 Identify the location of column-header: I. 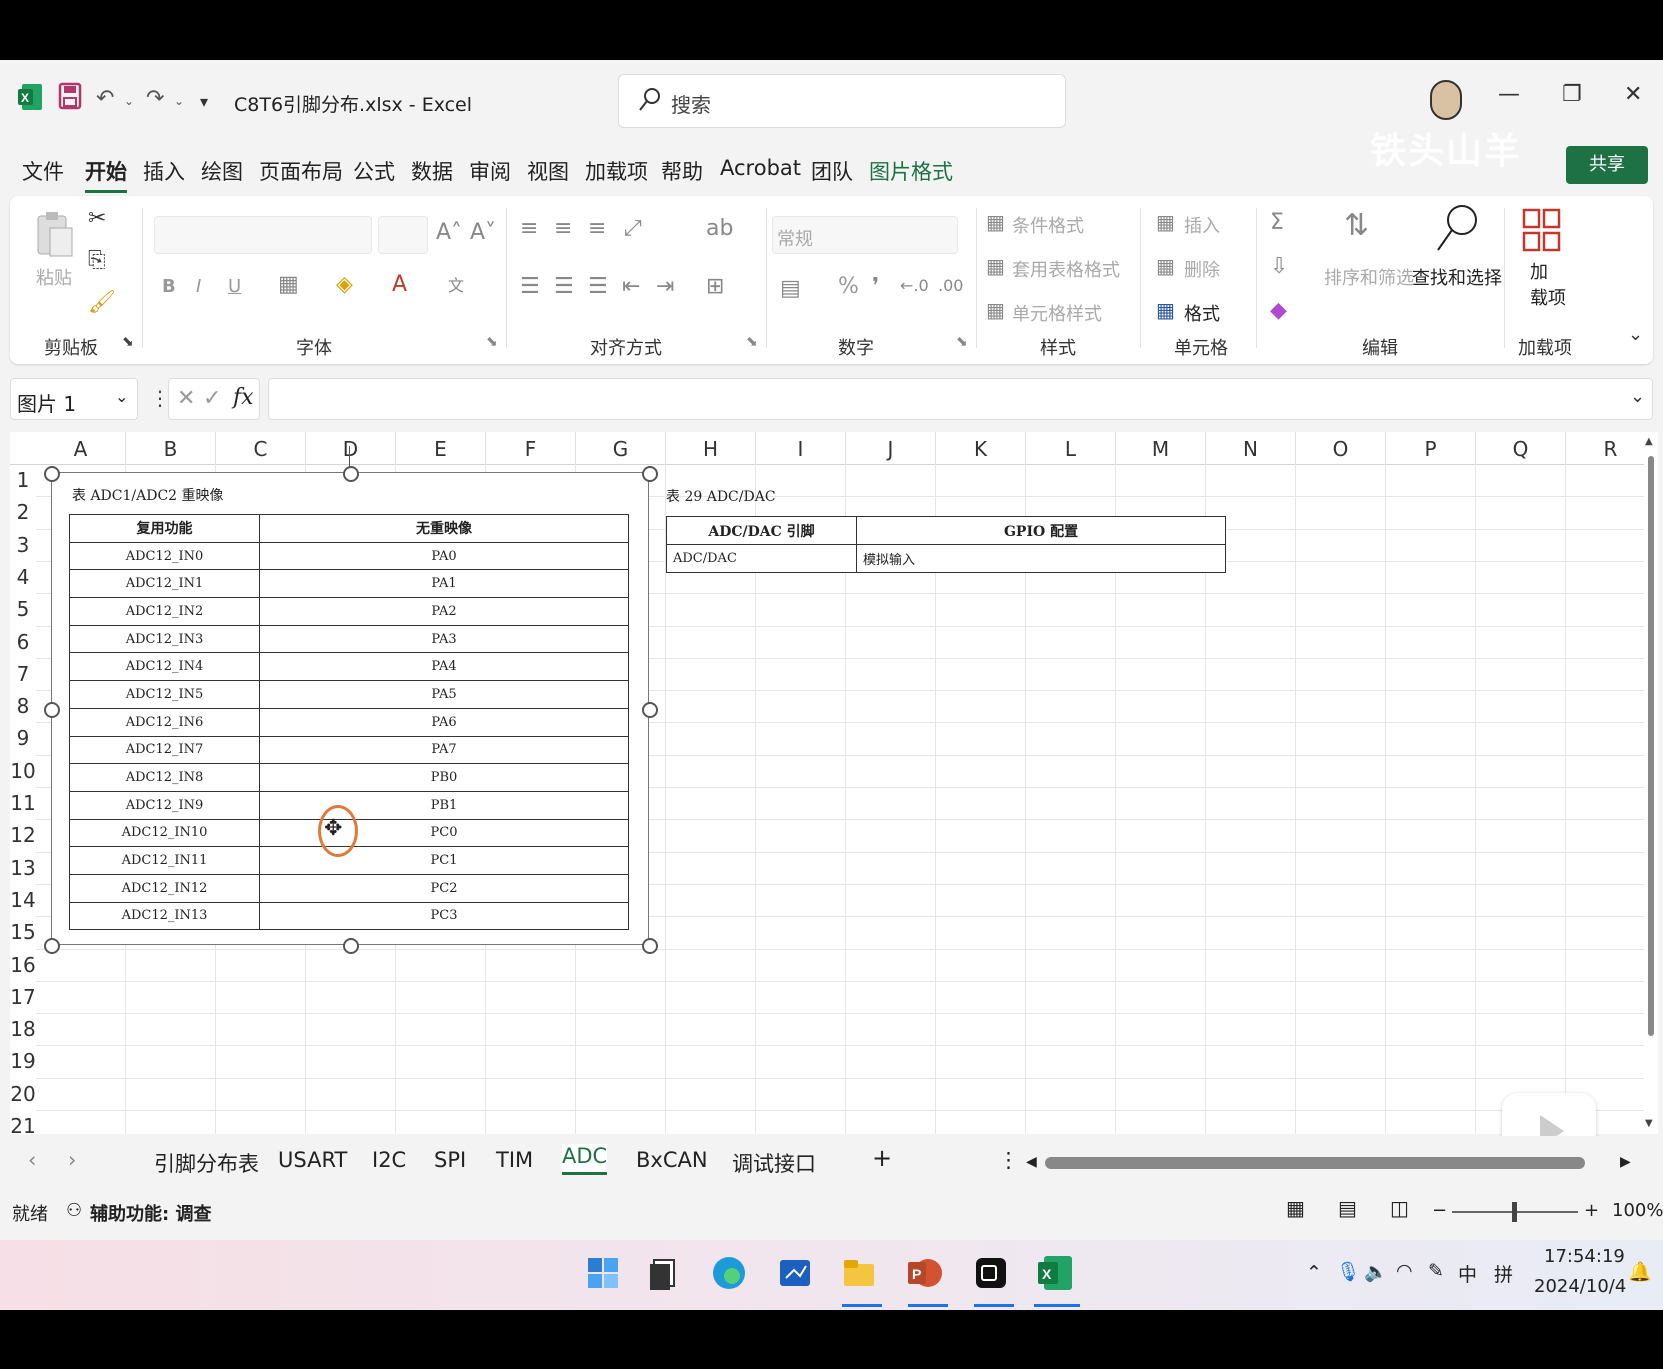
(801, 448).